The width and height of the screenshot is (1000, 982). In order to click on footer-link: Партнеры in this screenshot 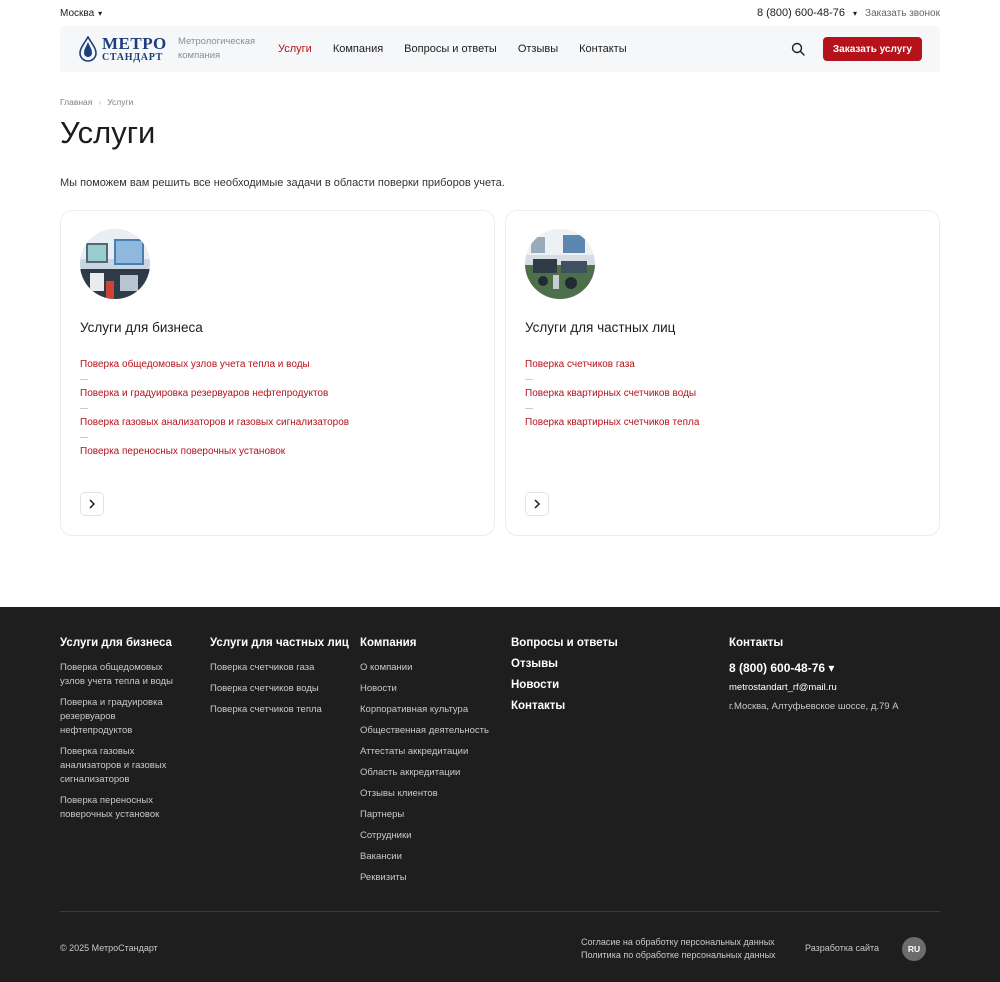, I will do `click(432, 815)`.